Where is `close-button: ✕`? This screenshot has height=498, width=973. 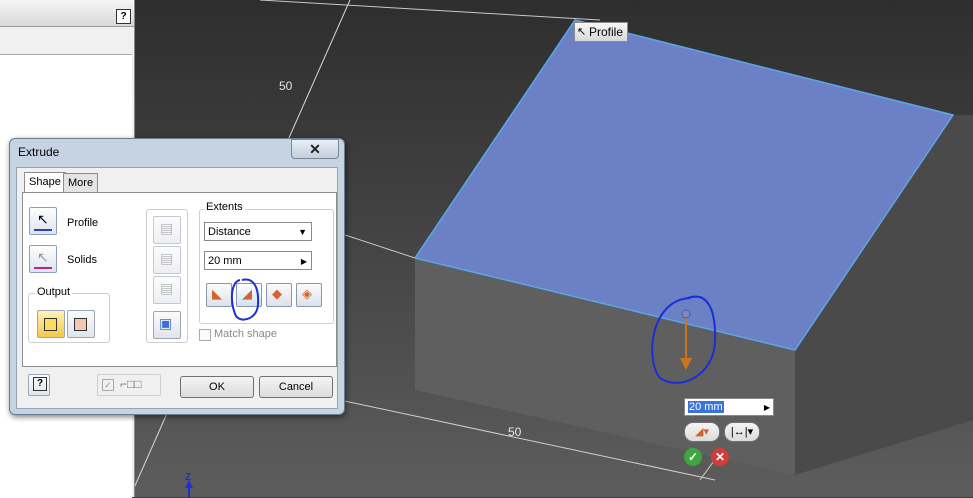 close-button: ✕ is located at coordinates (315, 149).